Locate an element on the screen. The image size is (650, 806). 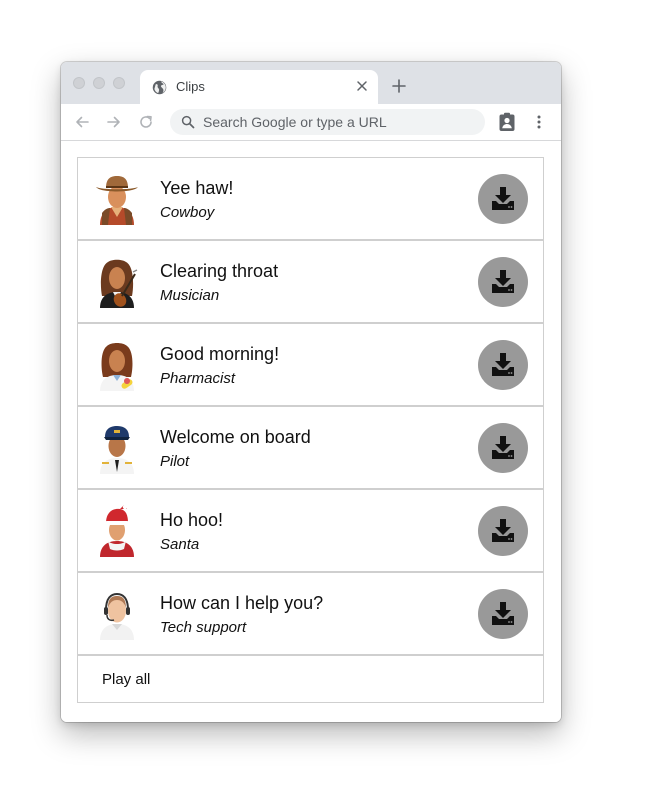
list-item: Clearing throat Musician is located at coordinates (310, 282).